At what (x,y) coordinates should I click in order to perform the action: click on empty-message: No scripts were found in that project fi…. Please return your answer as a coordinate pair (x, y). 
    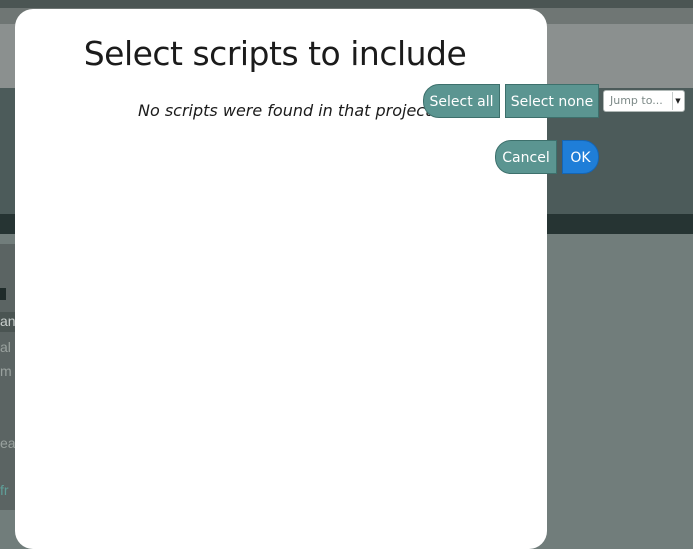
    Looking at the image, I should click on (303, 110).